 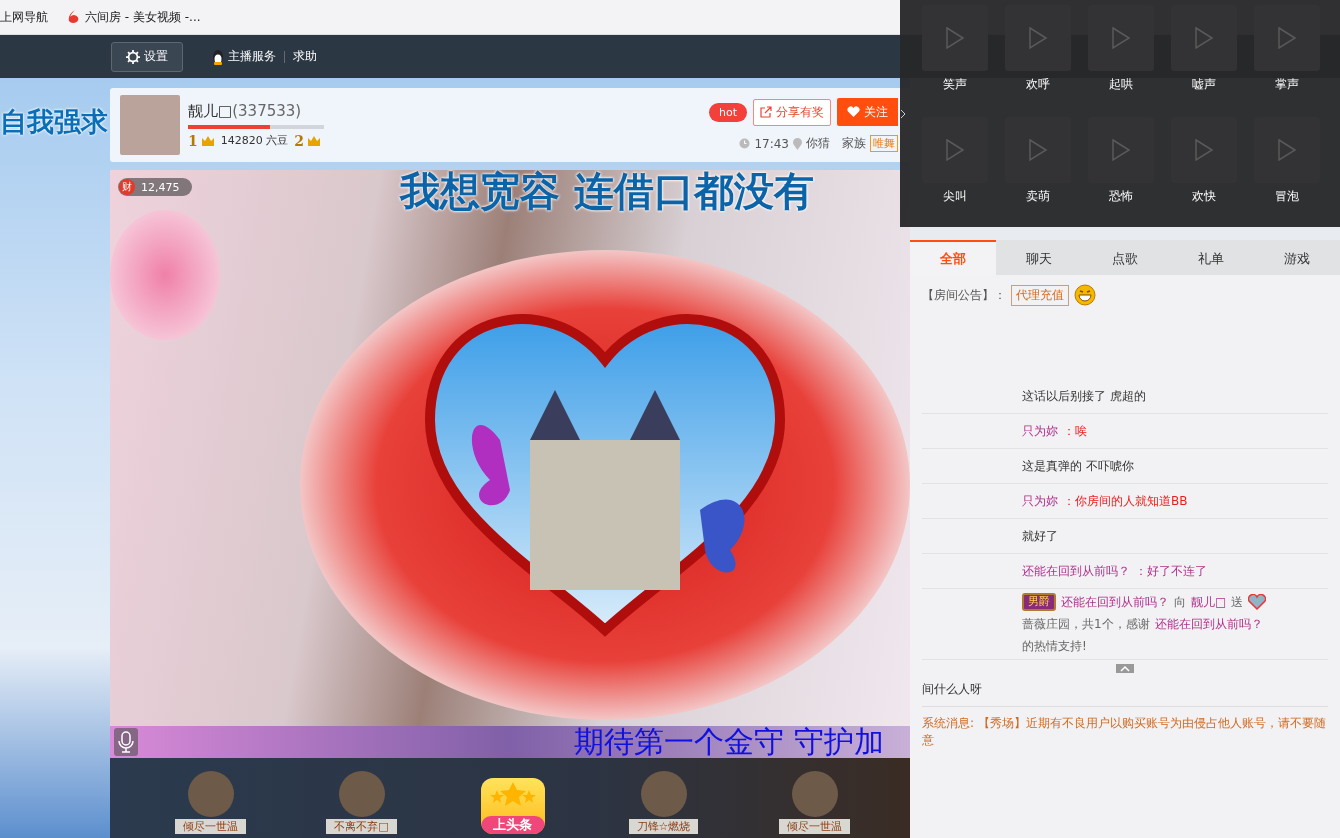 I want to click on rank-badge: 男爵, so click(x=1039, y=602).